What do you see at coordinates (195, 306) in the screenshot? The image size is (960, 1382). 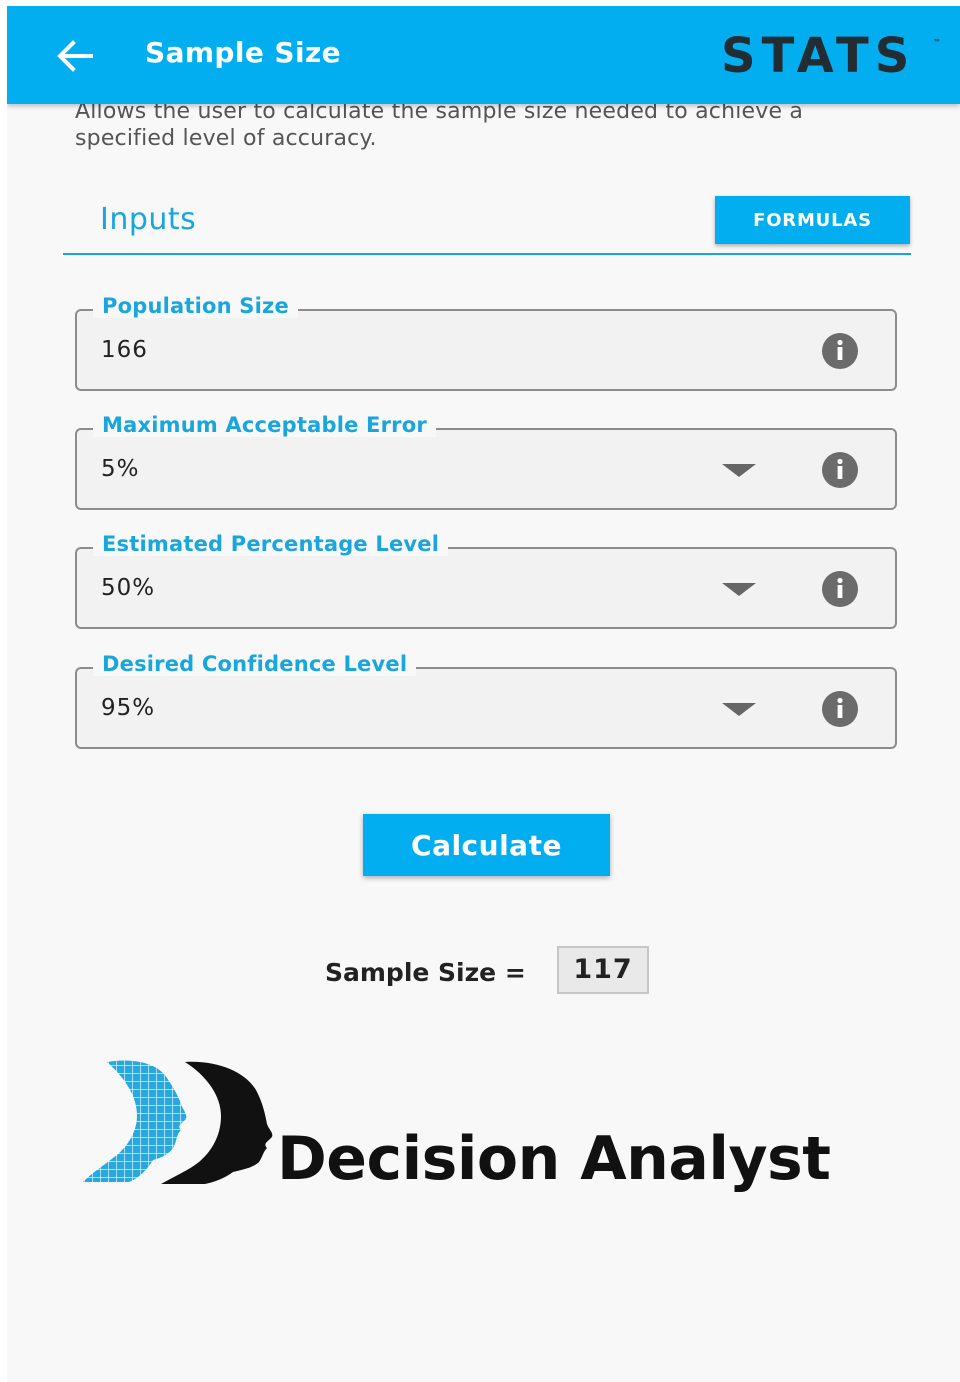 I see `population-size-label: Population Size` at bounding box center [195, 306].